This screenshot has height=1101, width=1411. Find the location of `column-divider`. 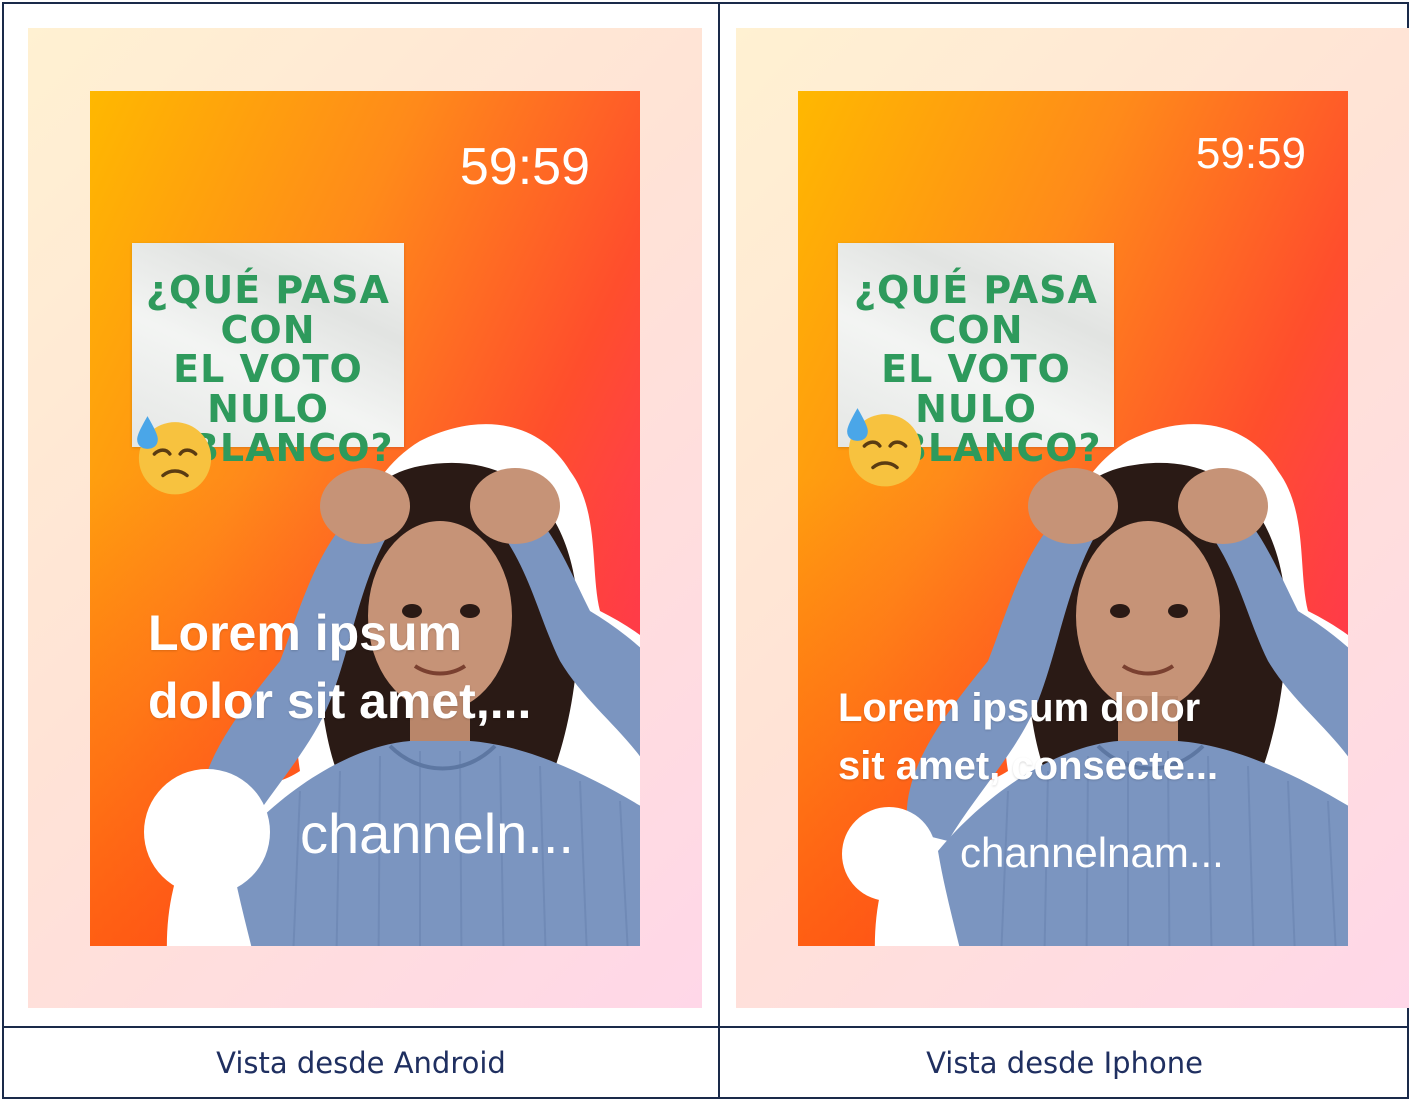

column-divider is located at coordinates (719, 550).